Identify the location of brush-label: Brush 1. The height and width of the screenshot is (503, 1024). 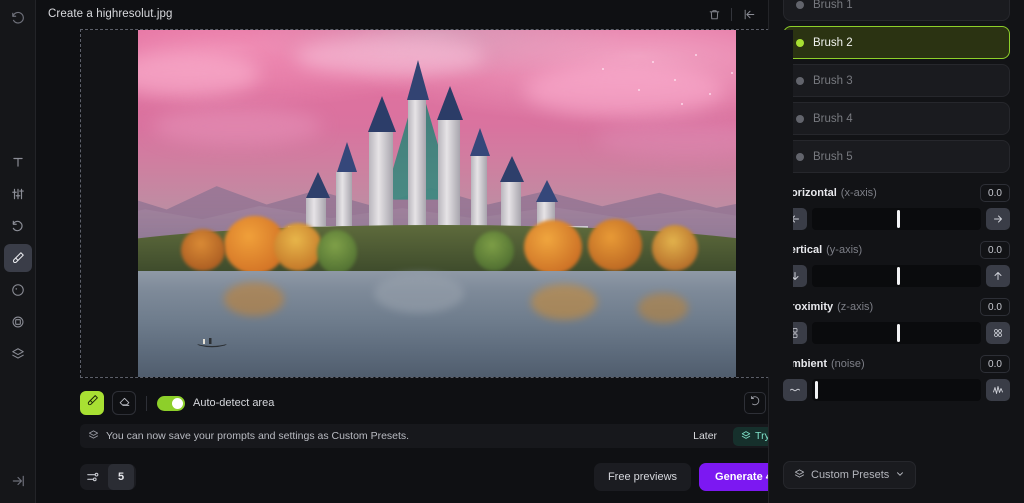
(833, 5).